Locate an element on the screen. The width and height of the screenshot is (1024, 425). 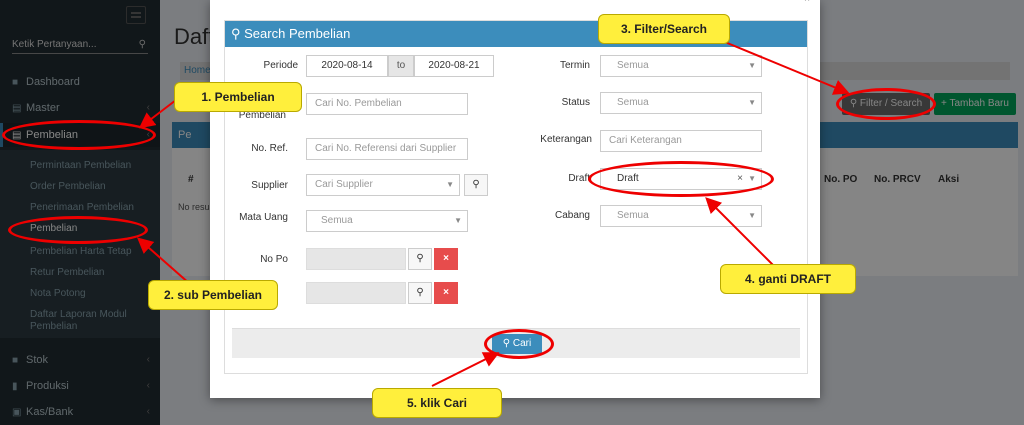
callout-klik-cari: 5. klik Cari is located at coordinates (437, 403).